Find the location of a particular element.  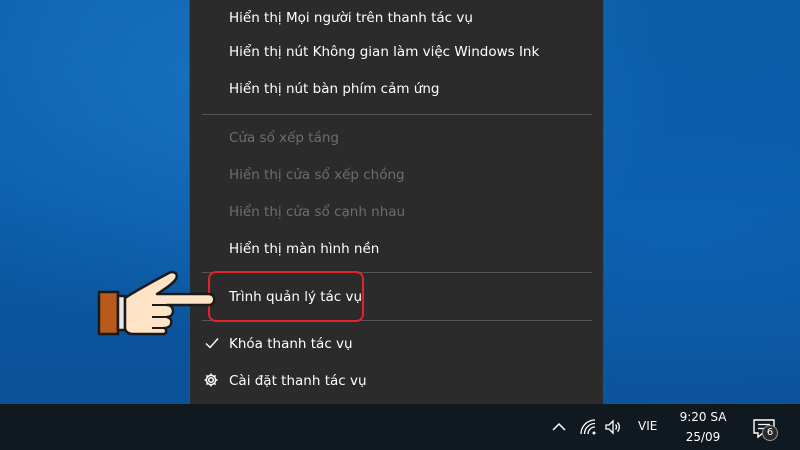

menu-separator is located at coordinates (397, 114).